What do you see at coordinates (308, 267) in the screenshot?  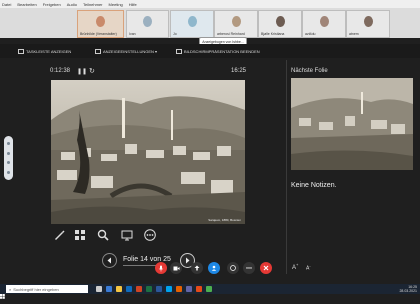 I see `decrease-font-button: A-` at bounding box center [308, 267].